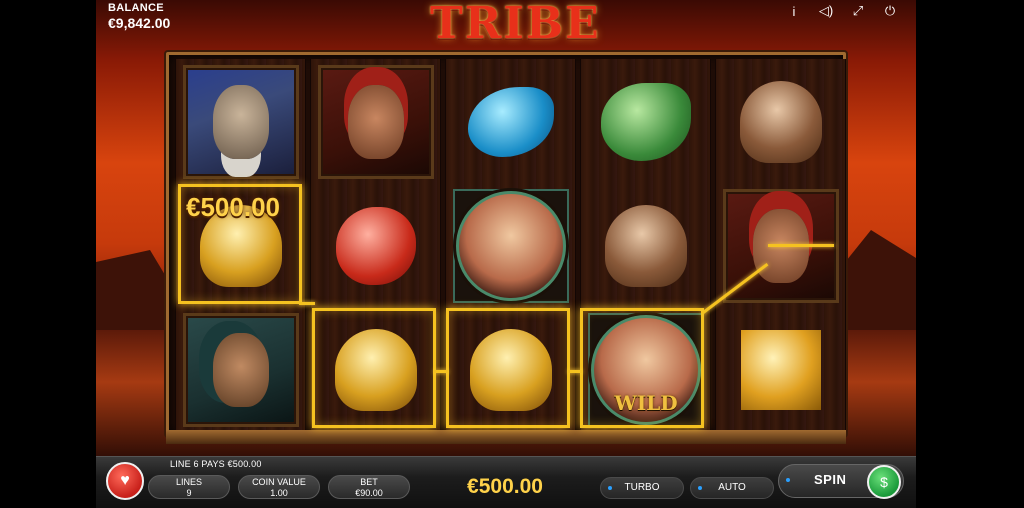 This screenshot has height=508, width=1024. I want to click on gamble-cards-button: ♥, so click(125, 481).